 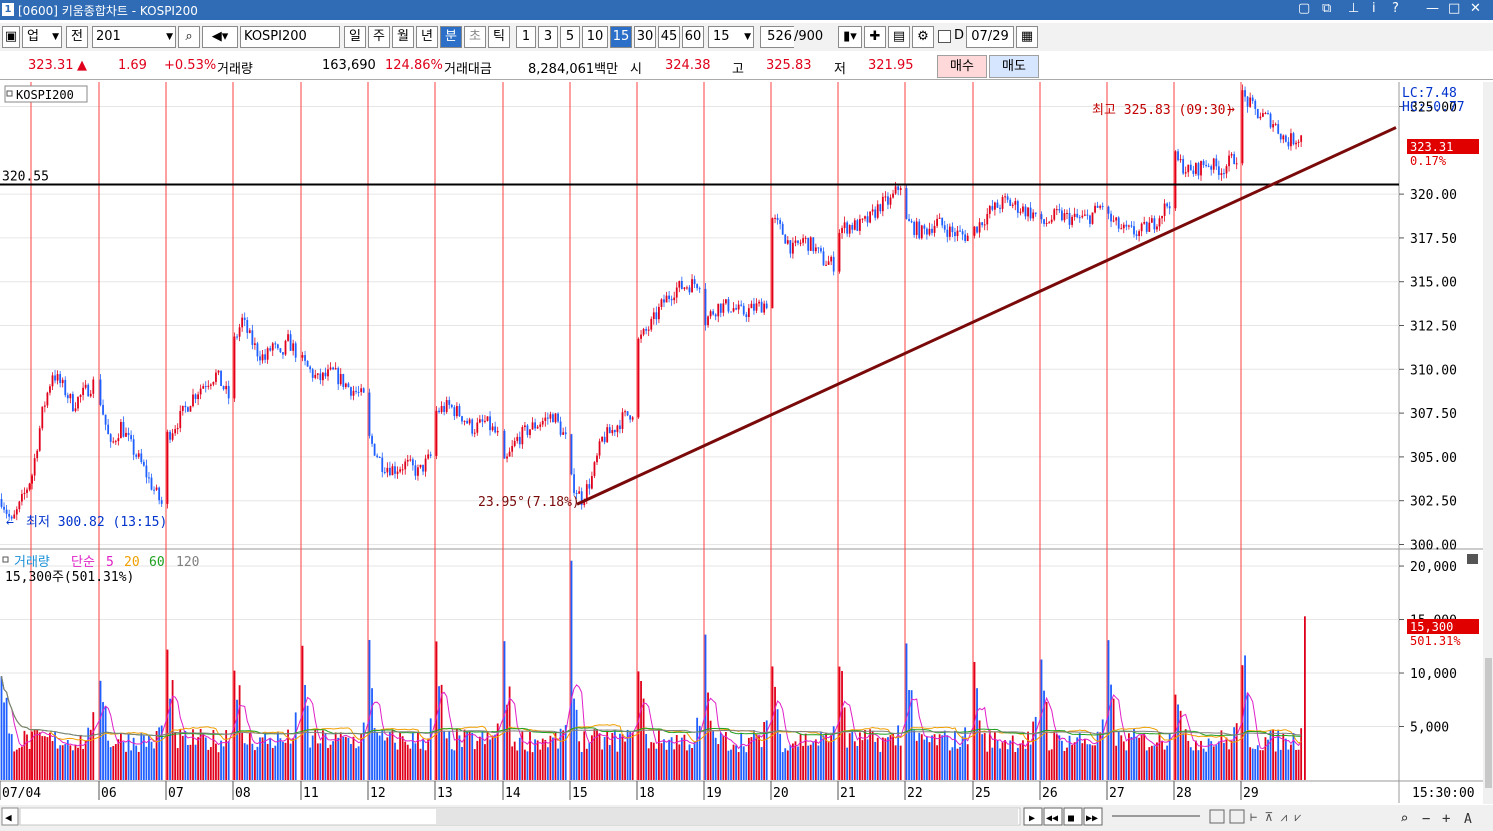 What do you see at coordinates (570, 37) in the screenshot?
I see `interval-5: 5` at bounding box center [570, 37].